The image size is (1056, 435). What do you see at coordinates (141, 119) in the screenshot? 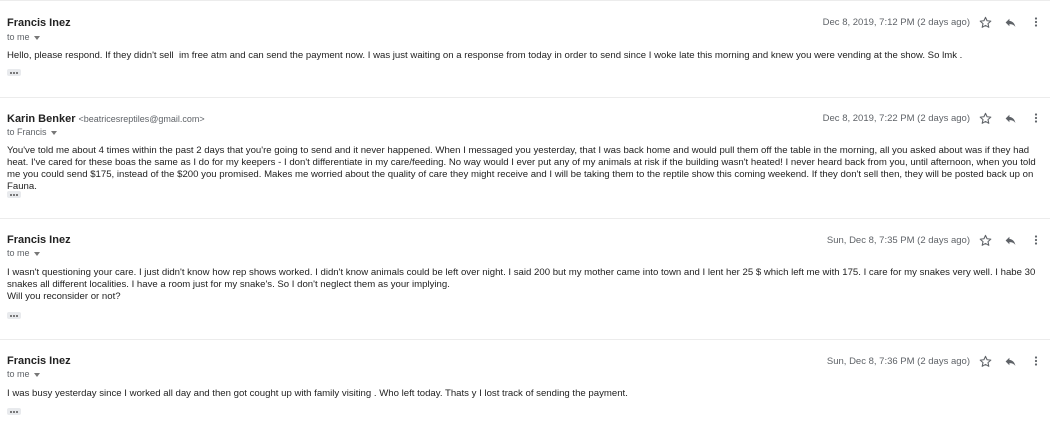
I see `sender-email: <beatricesreptiles@gmail.com>` at bounding box center [141, 119].